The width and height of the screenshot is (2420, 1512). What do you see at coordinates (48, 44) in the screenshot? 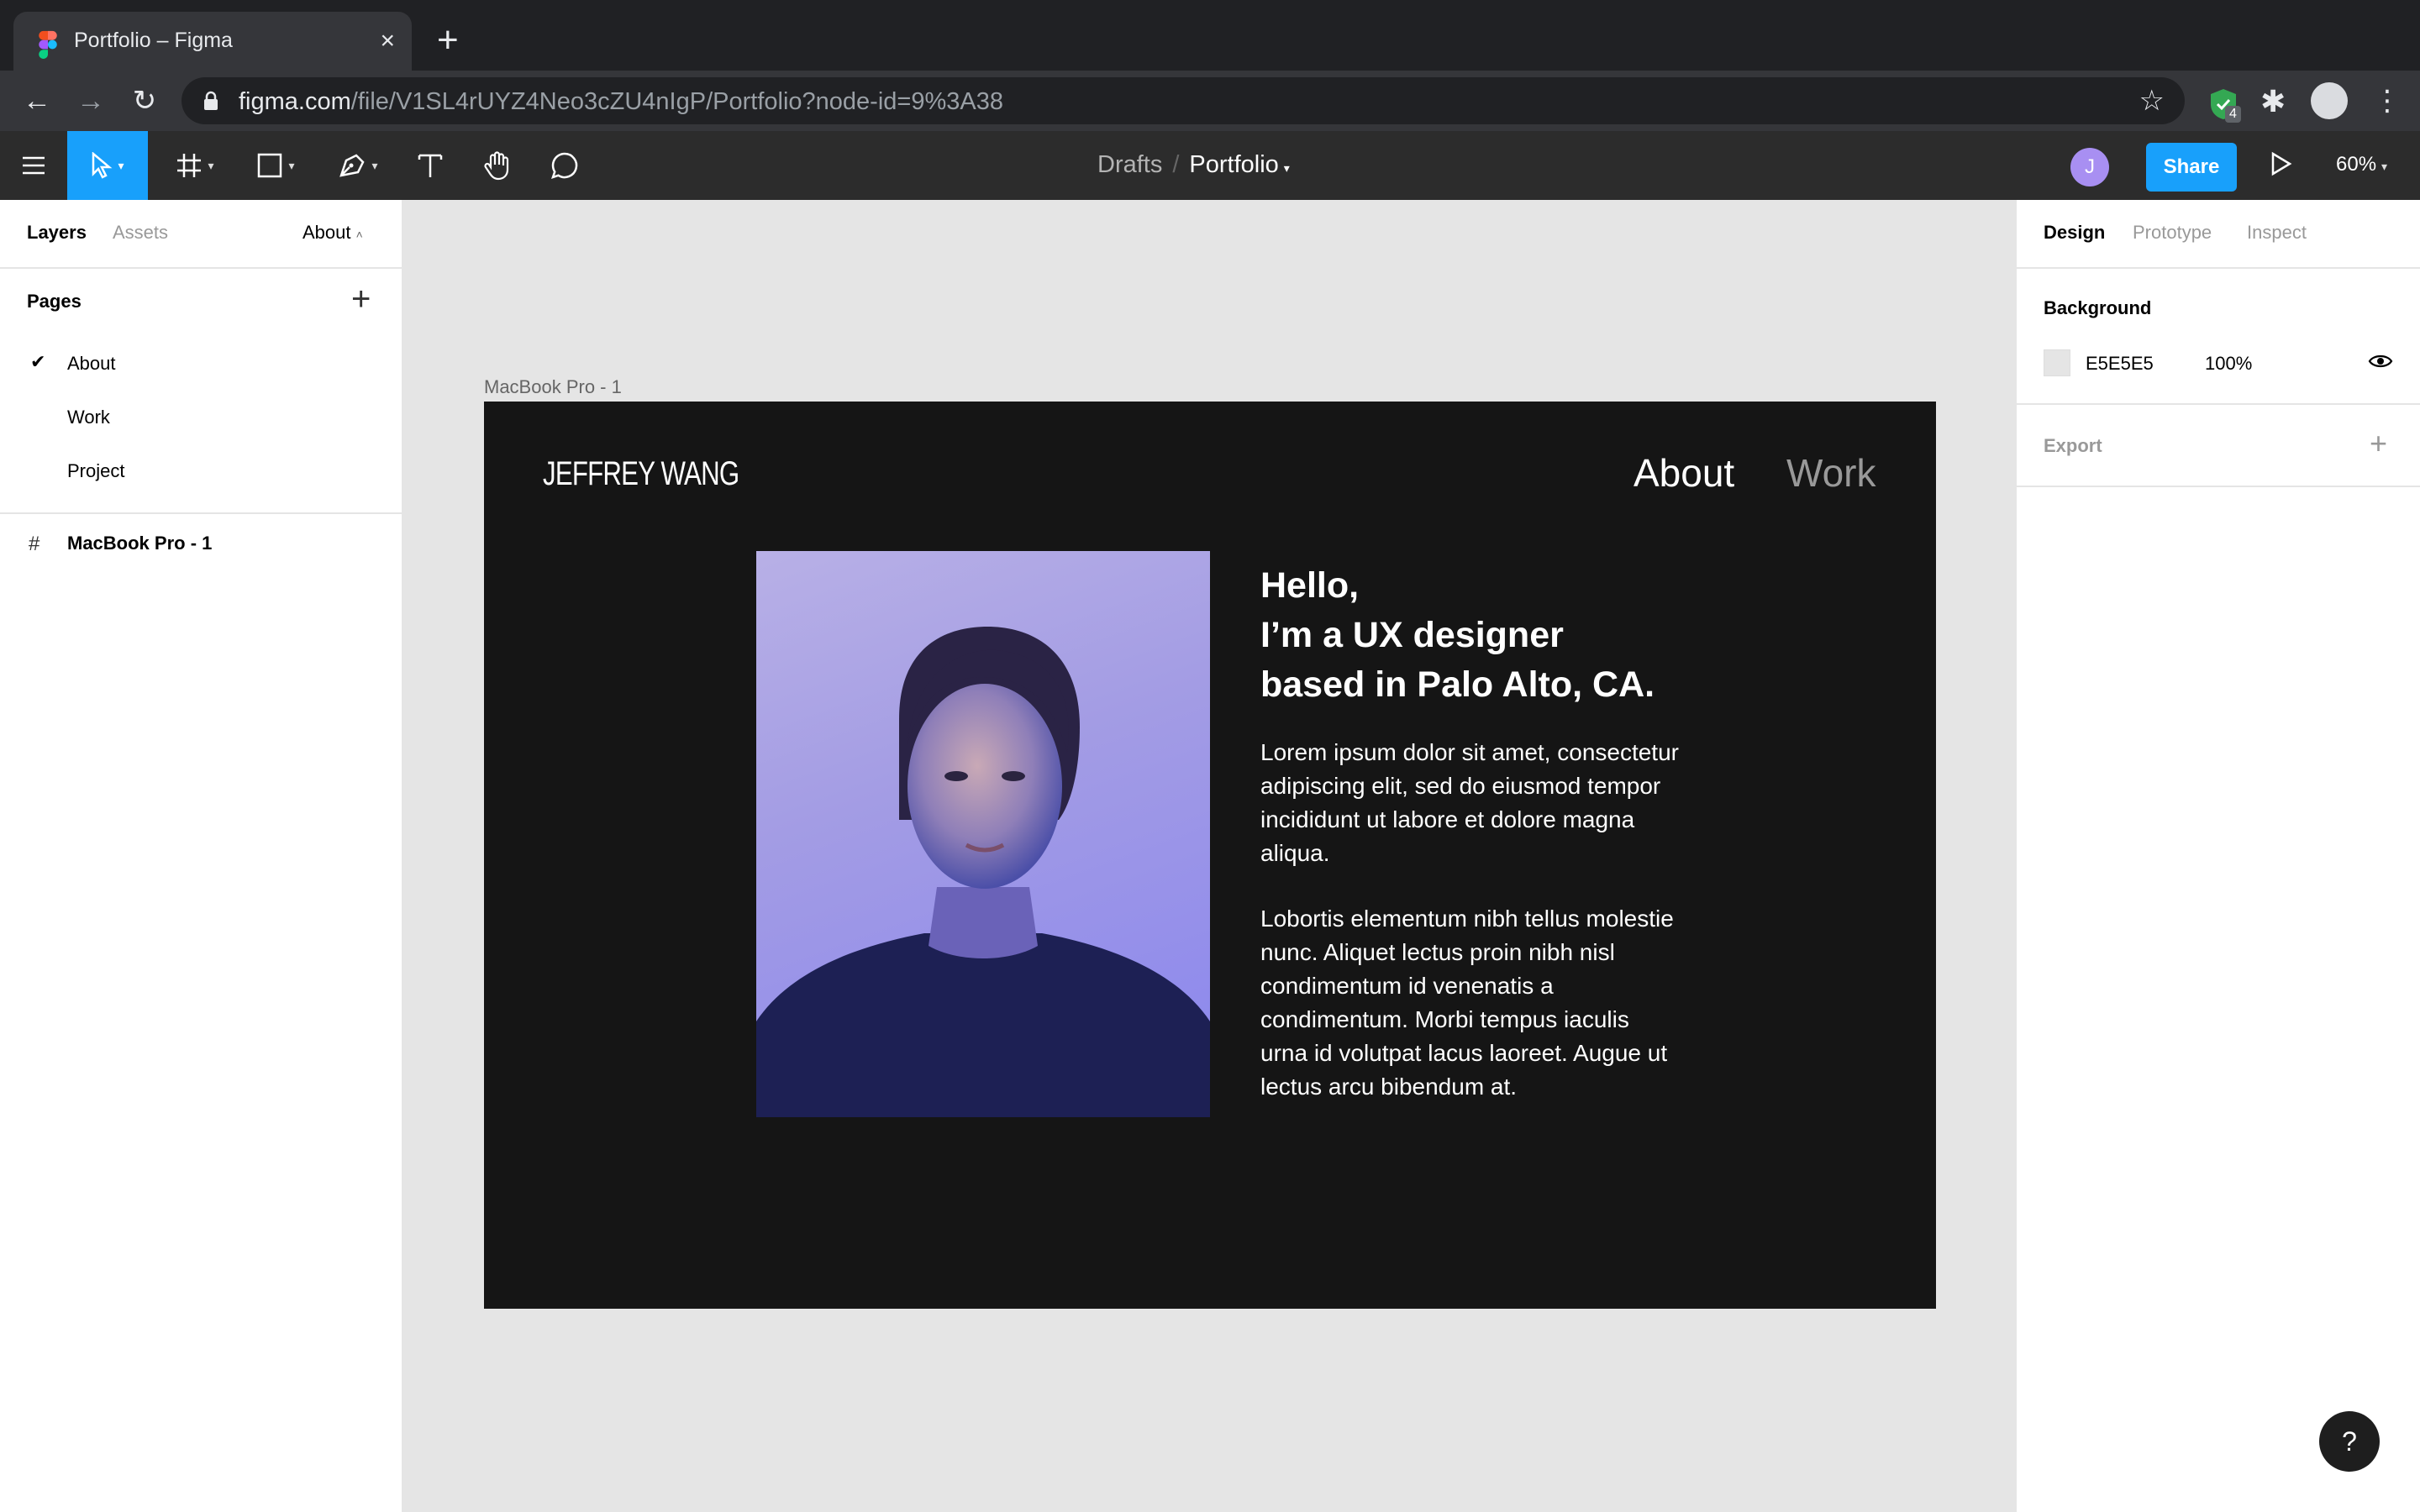
I see `figma-logo-icon` at bounding box center [48, 44].